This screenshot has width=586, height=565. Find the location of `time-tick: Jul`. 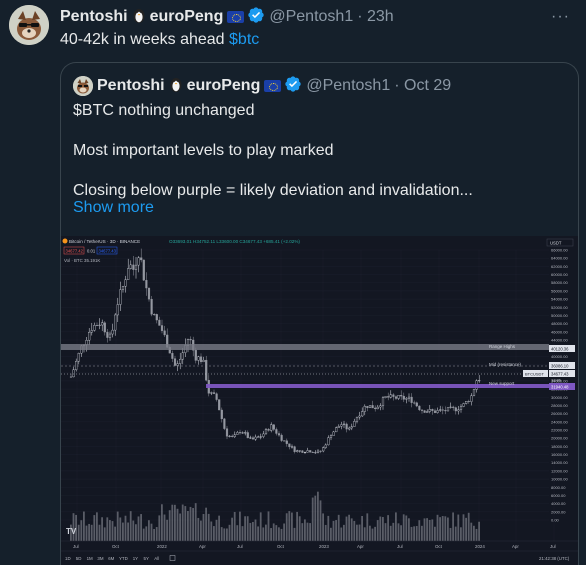

time-tick: Jul is located at coordinates (240, 546).